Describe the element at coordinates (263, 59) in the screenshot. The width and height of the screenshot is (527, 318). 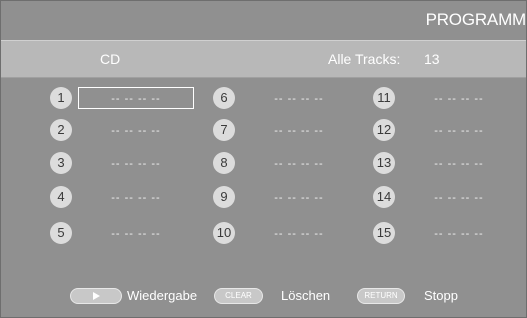
I see `info-bar: CD Alle Tracks: 13` at that location.